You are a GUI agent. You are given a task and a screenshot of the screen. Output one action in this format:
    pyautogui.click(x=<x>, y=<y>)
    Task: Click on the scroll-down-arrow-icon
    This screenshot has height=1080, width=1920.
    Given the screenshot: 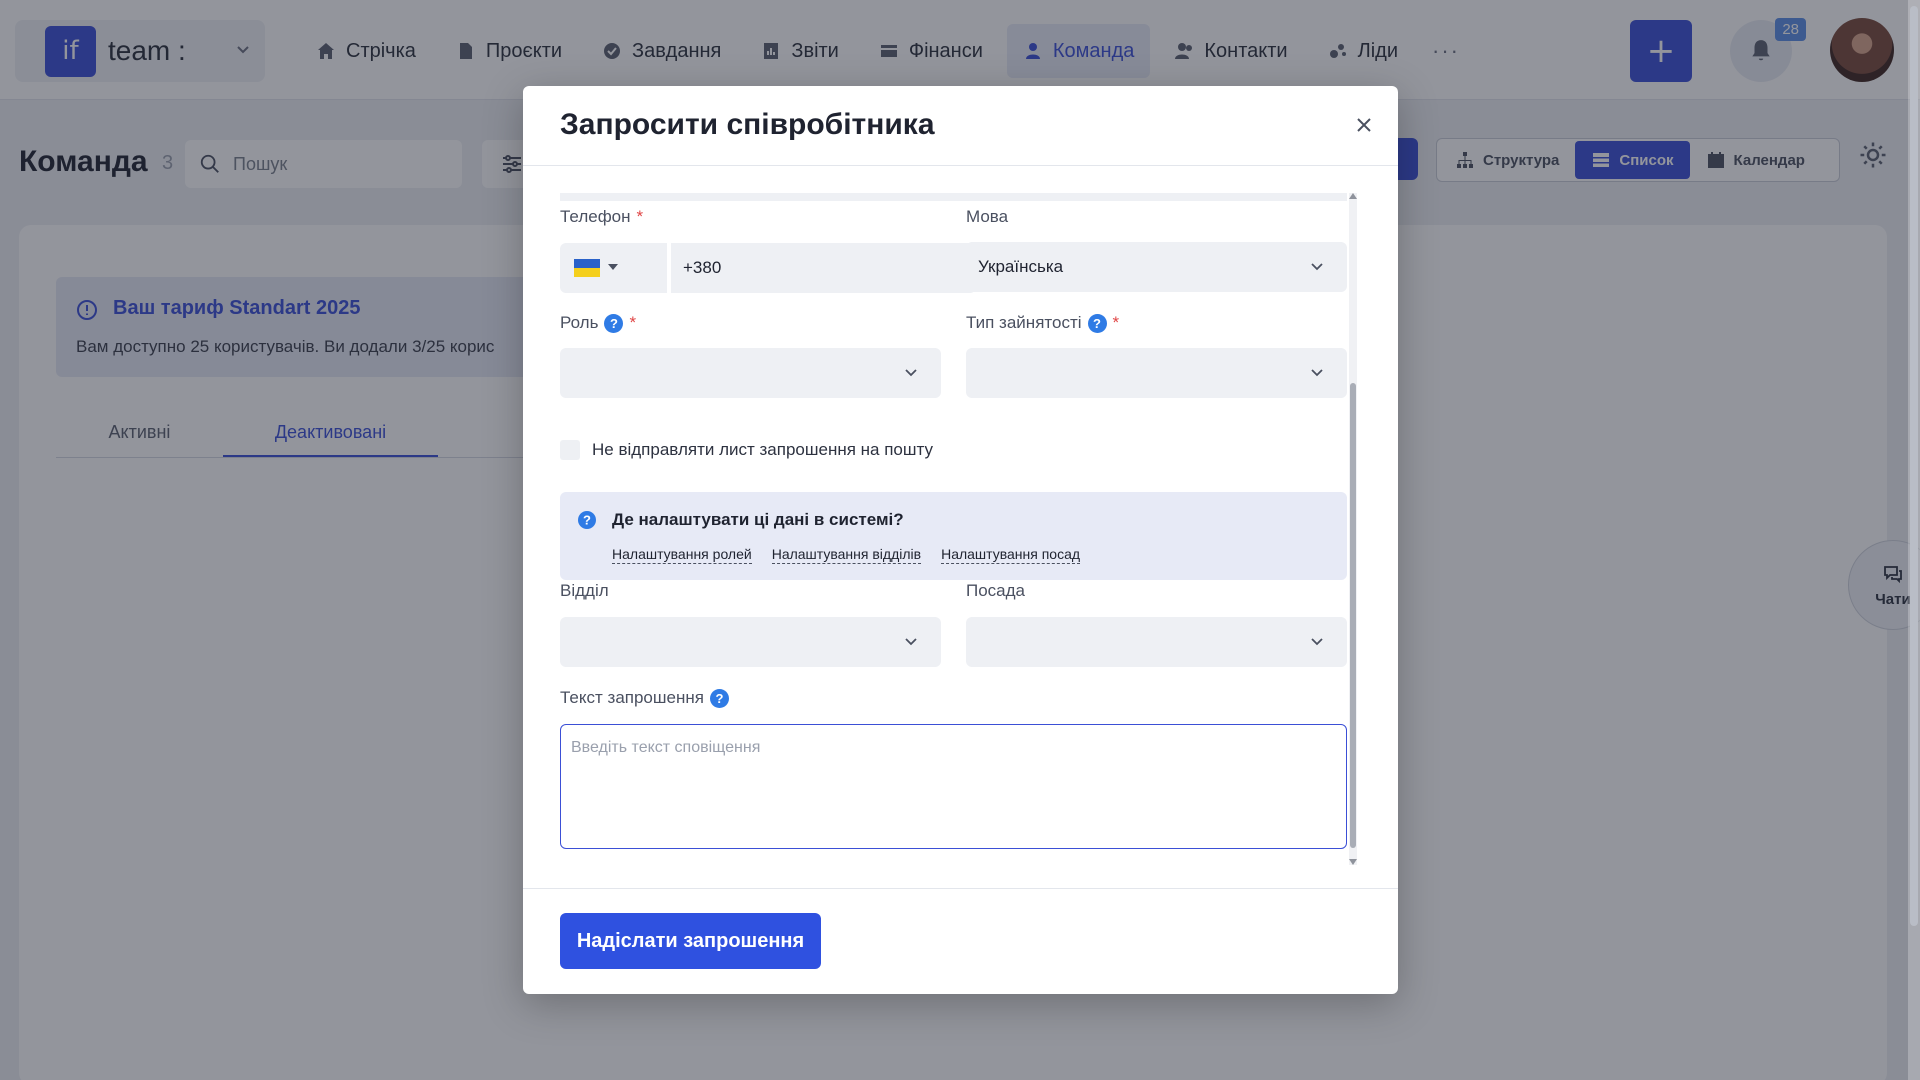 What is the action you would take?
    pyautogui.click(x=1353, y=862)
    